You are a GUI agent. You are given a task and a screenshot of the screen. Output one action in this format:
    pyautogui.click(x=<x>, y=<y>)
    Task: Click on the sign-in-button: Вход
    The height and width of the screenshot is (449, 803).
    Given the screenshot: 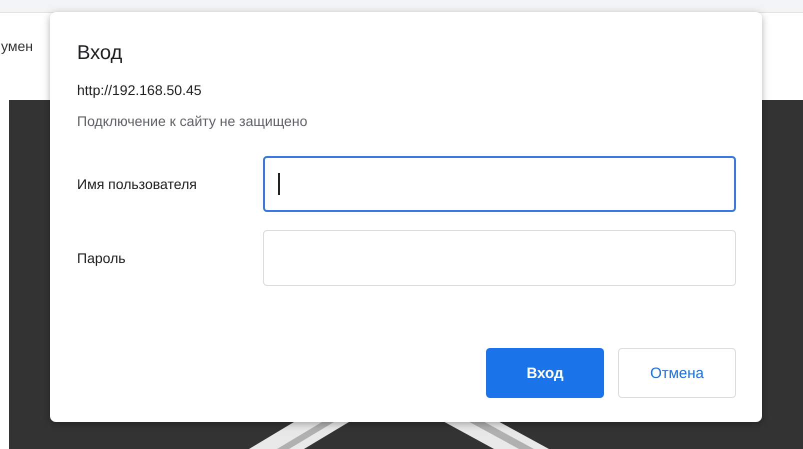 What is the action you would take?
    pyautogui.click(x=545, y=373)
    